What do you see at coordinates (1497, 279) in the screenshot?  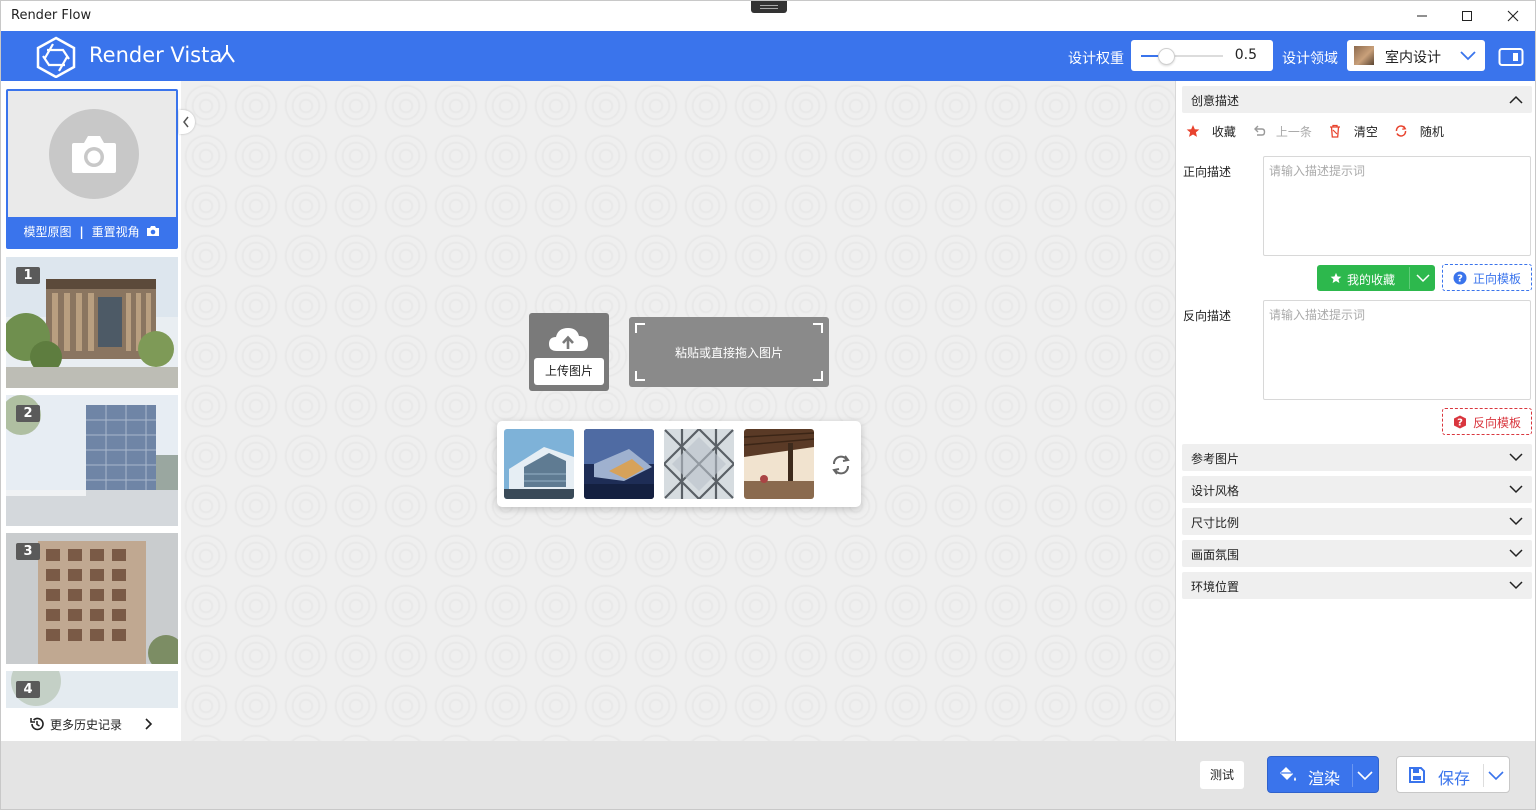 I see `positive-template-label: 正向模板` at bounding box center [1497, 279].